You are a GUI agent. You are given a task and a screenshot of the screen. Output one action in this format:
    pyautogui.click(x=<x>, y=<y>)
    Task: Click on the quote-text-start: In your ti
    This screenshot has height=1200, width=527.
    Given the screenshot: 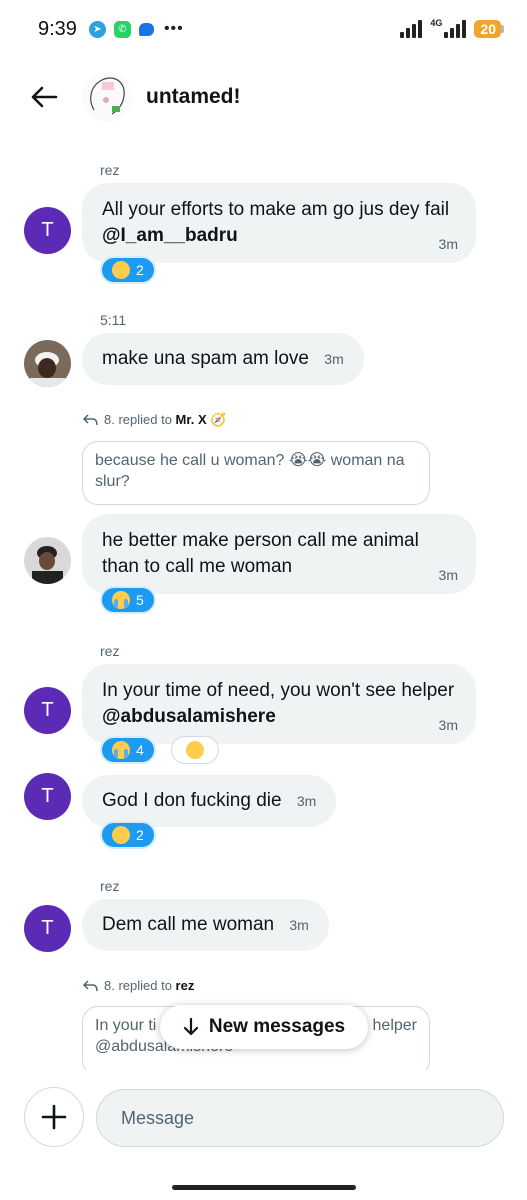 What is the action you would take?
    pyautogui.click(x=126, y=1025)
    